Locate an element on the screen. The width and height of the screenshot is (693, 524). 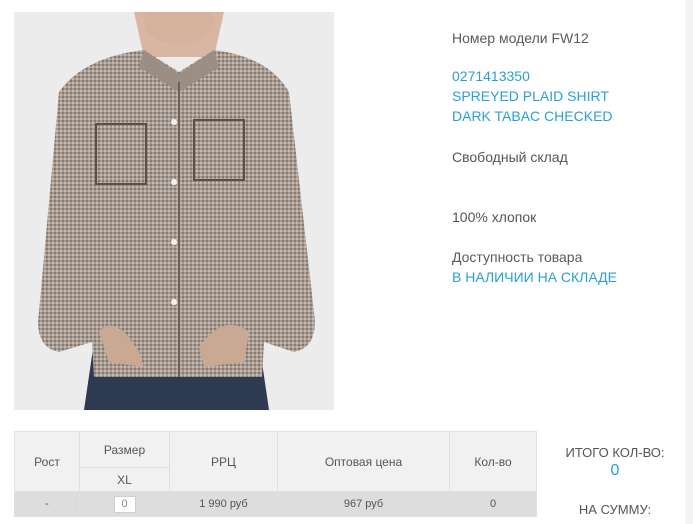
total-qty-value: 0 is located at coordinates (615, 470).